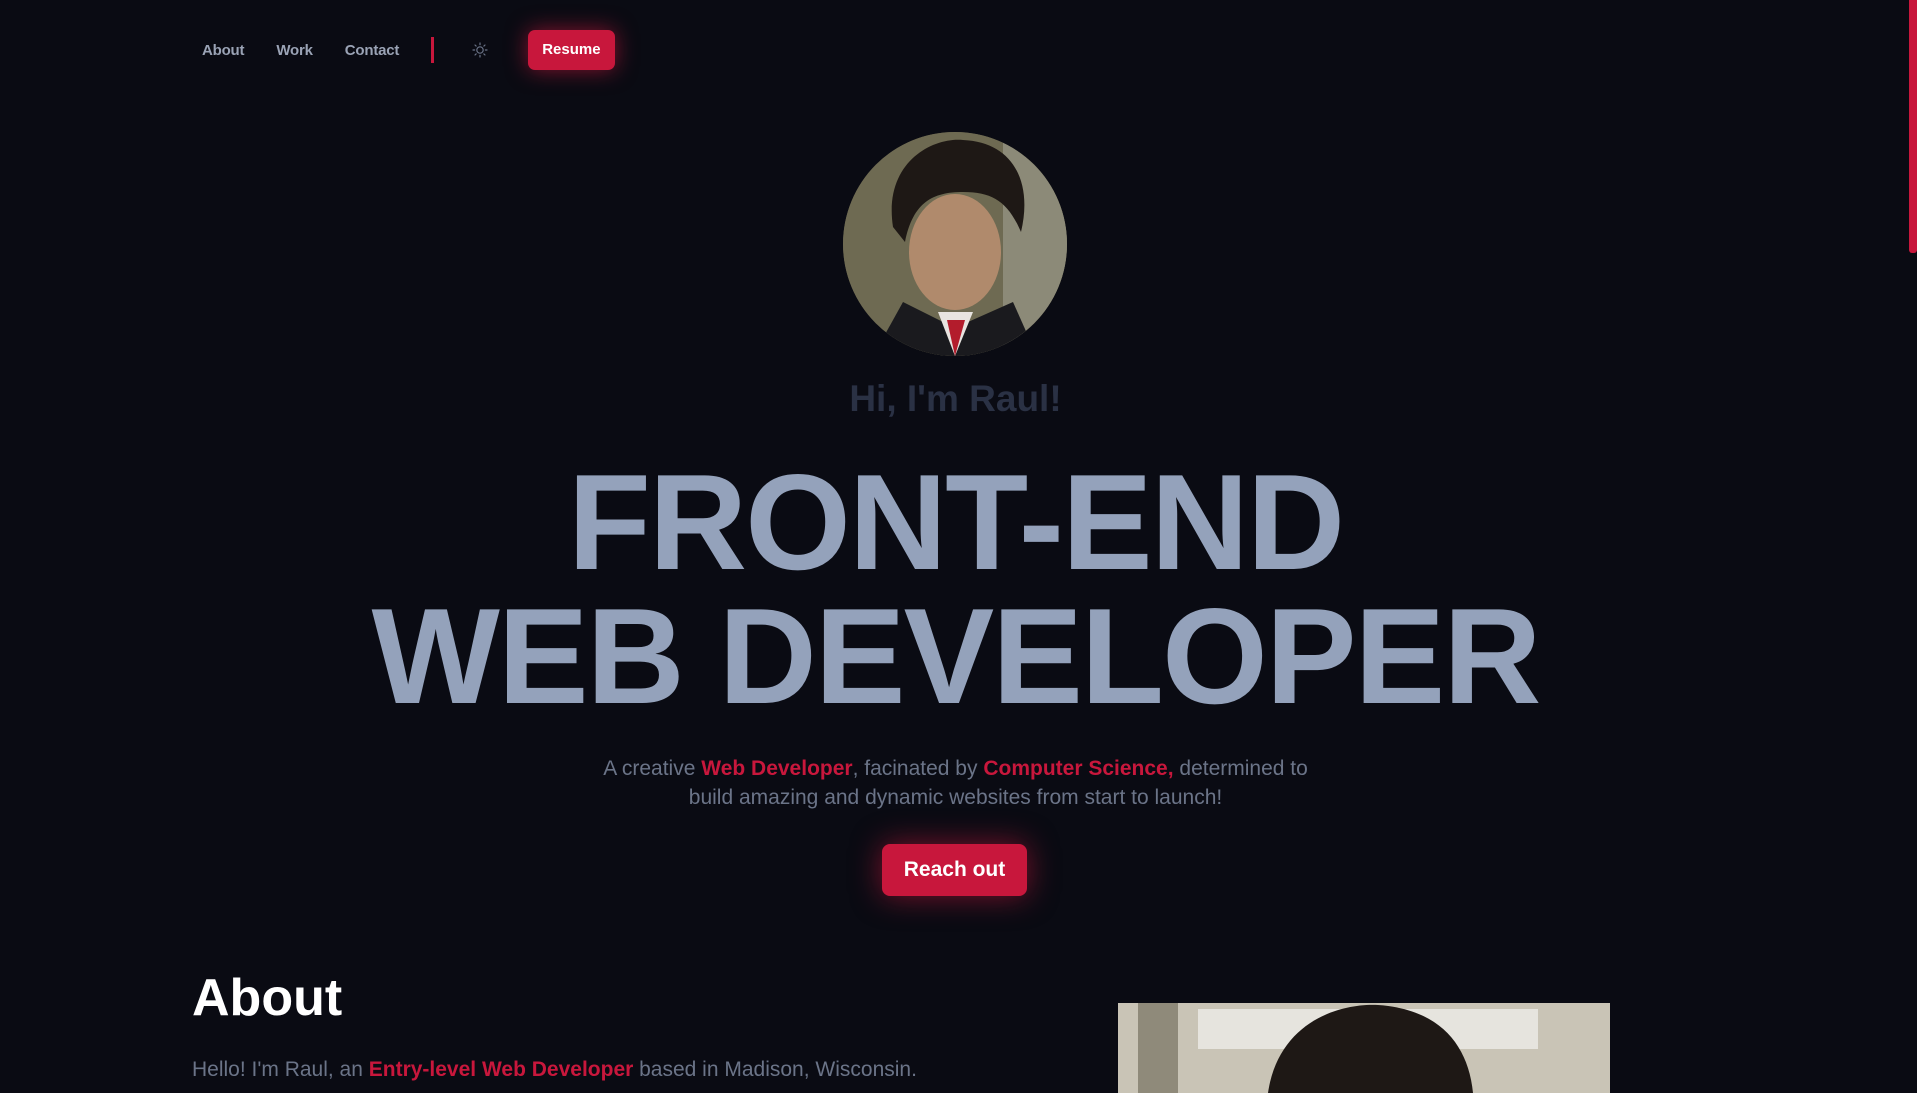 Image resolution: width=1917 pixels, height=1093 pixels. Describe the element at coordinates (918, 768) in the screenshot. I see `tagline-text: , facinated by` at that location.